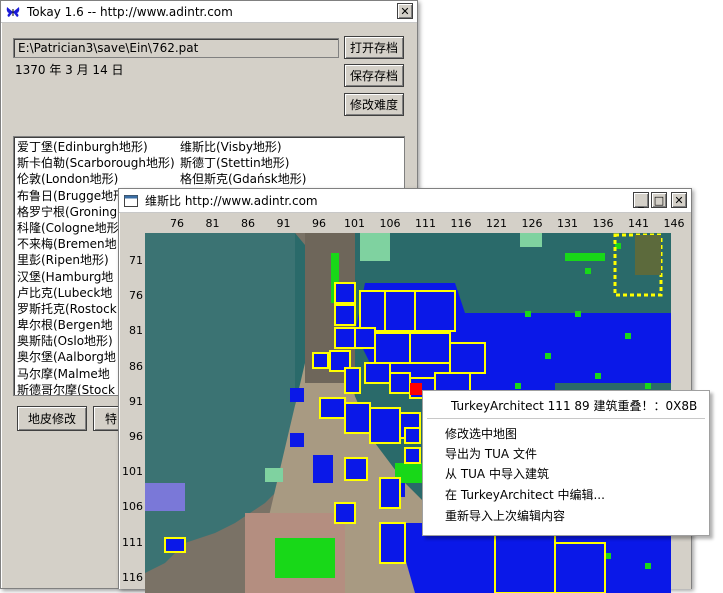  What do you see at coordinates (96, 163) in the screenshot?
I see `list-item: 斯卡伯勒(Scarborough地形)` at bounding box center [96, 163].